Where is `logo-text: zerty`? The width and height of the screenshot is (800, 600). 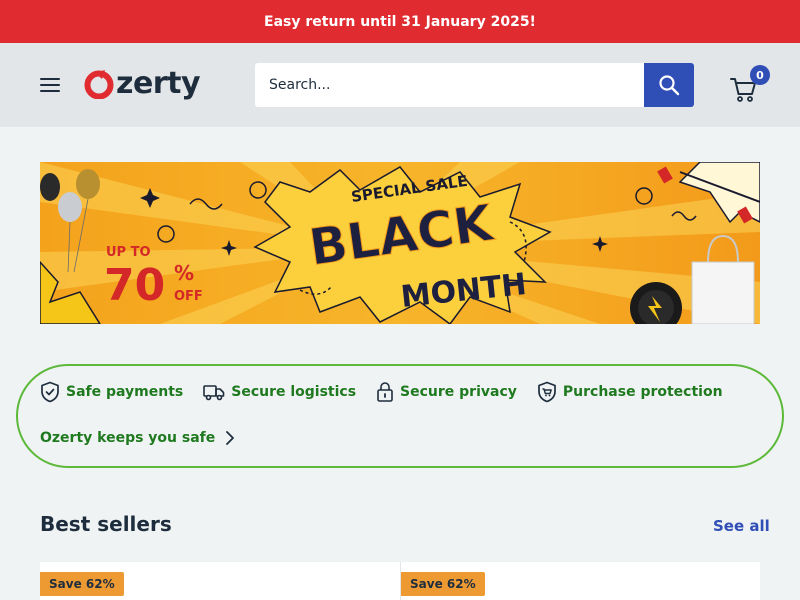
logo-text: zerty is located at coordinates (158, 83).